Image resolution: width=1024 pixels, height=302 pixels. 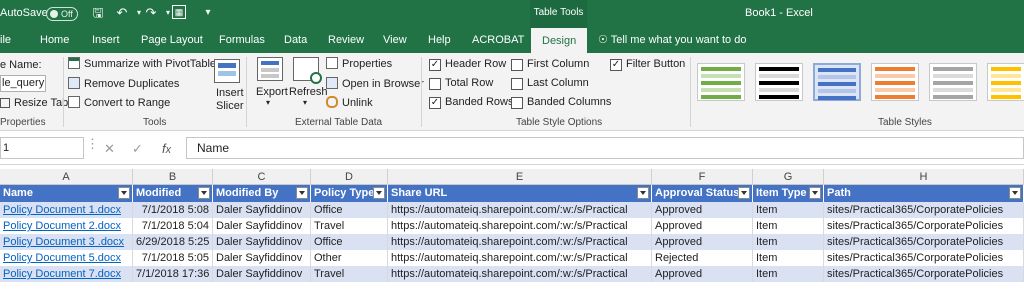 What do you see at coordinates (1005, 82) in the screenshot?
I see `table-style-gold` at bounding box center [1005, 82].